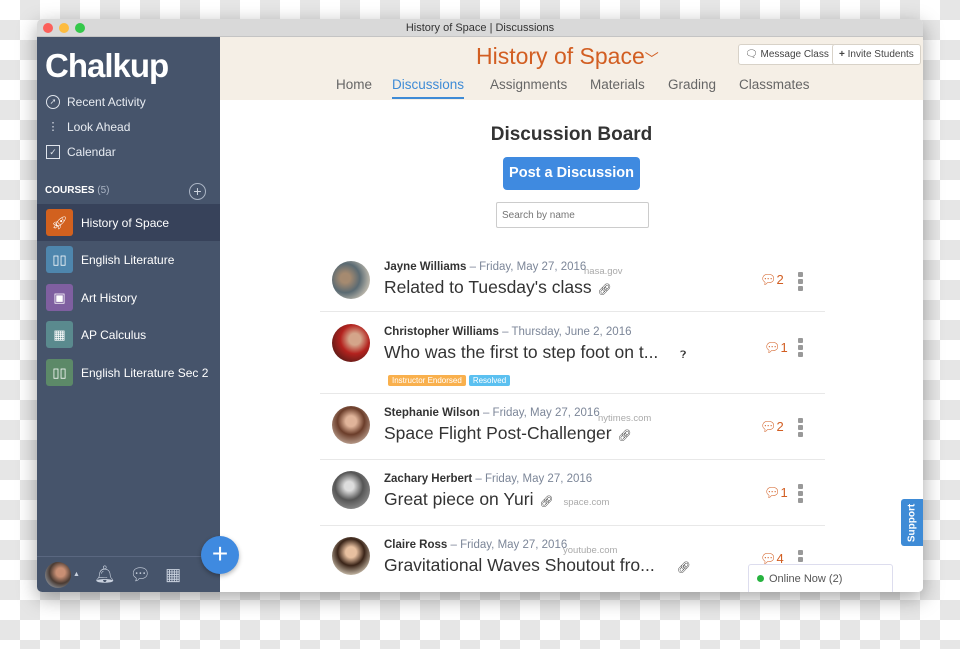 Image resolution: width=960 pixels, height=649 pixels. What do you see at coordinates (114, 334) in the screenshot?
I see `course-label: AP Calculus` at bounding box center [114, 334].